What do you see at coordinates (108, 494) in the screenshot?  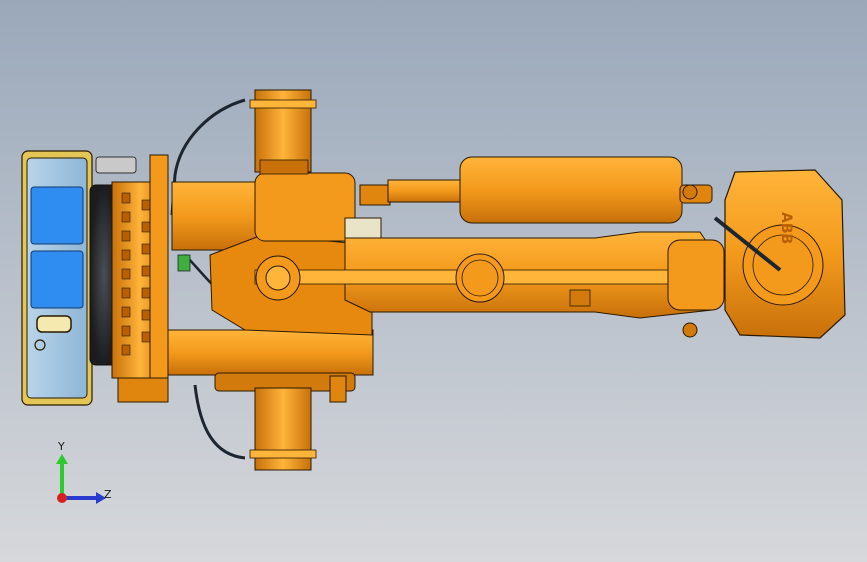 I see `z-axis-label: Z` at bounding box center [108, 494].